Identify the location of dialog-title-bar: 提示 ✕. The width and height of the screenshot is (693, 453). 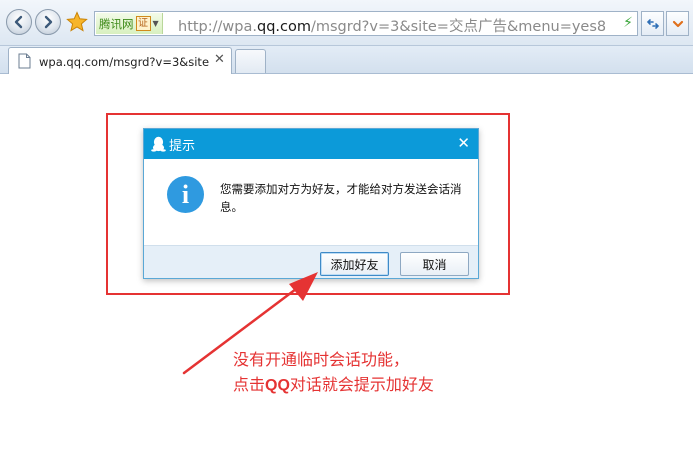
(311, 144).